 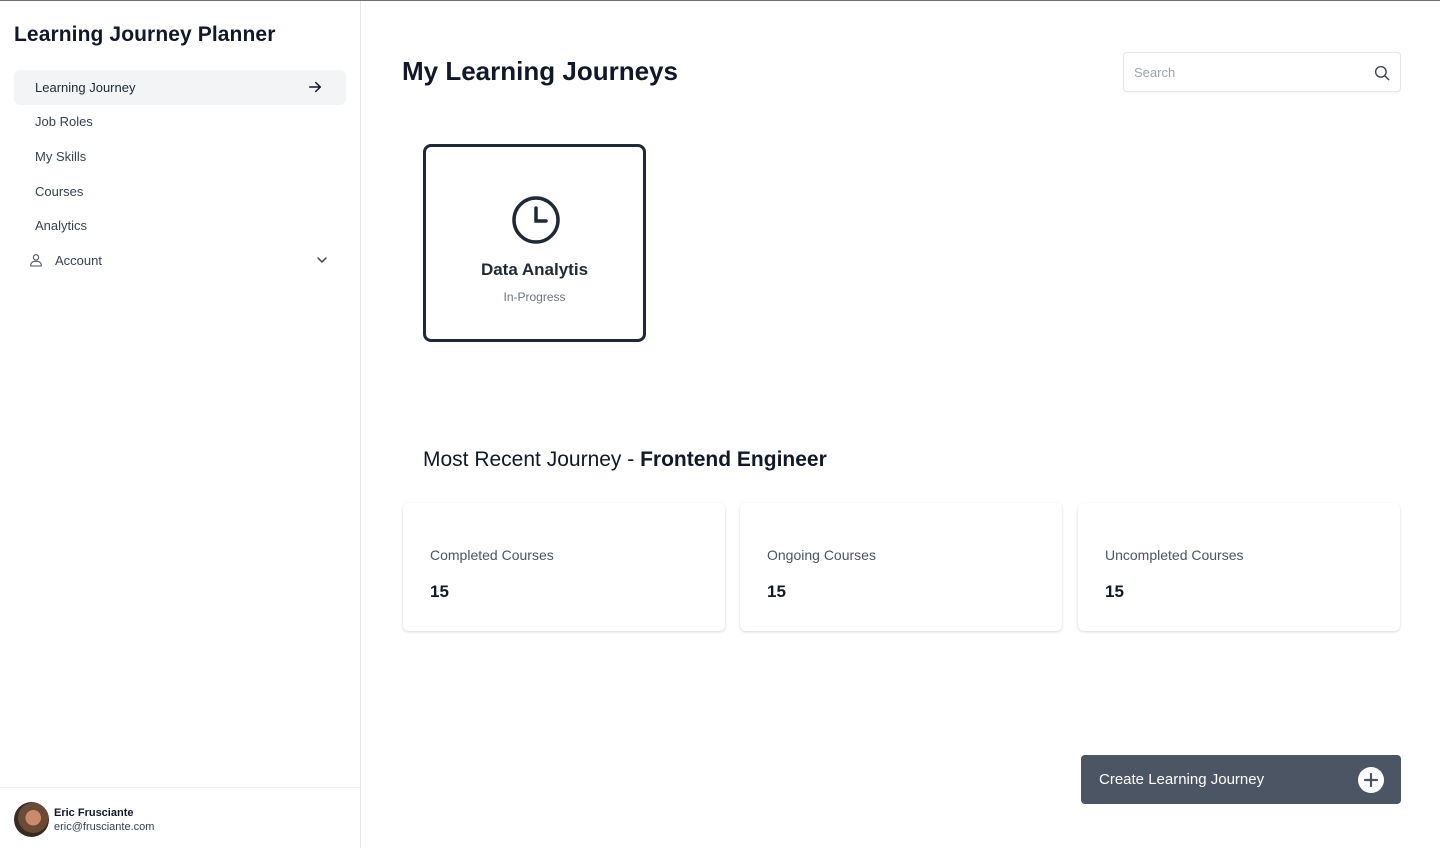 What do you see at coordinates (180, 191) in the screenshot?
I see `sidebar-item-courses: Courses` at bounding box center [180, 191].